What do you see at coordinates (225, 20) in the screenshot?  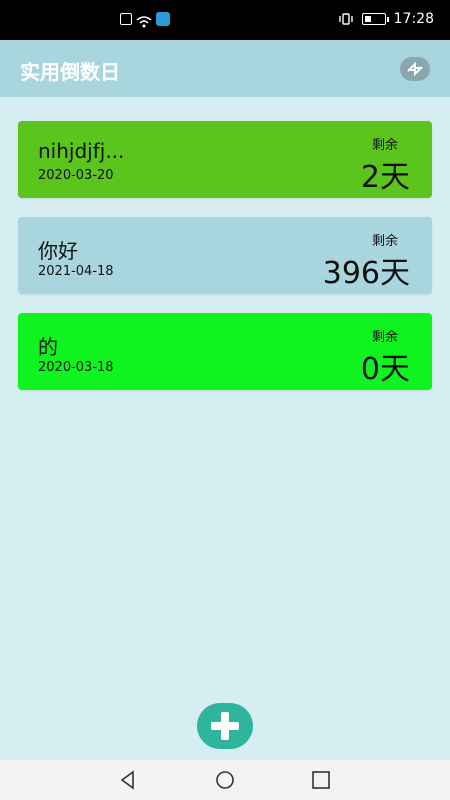 I see `status-bar: 17:28` at bounding box center [225, 20].